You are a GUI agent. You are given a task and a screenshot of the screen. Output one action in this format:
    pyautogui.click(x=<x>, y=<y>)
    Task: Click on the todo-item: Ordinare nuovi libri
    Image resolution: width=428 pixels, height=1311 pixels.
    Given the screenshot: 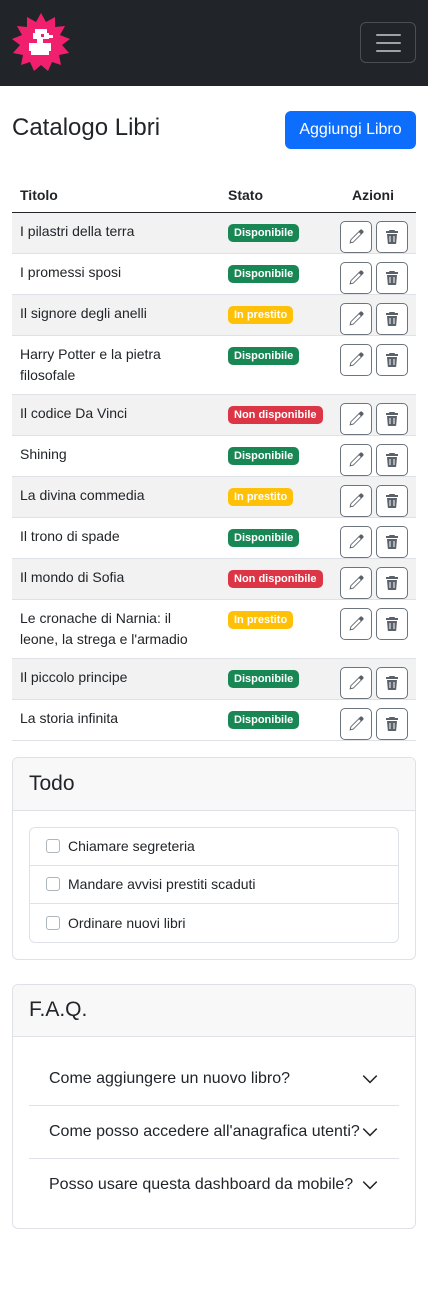 What is the action you would take?
    pyautogui.click(x=214, y=923)
    